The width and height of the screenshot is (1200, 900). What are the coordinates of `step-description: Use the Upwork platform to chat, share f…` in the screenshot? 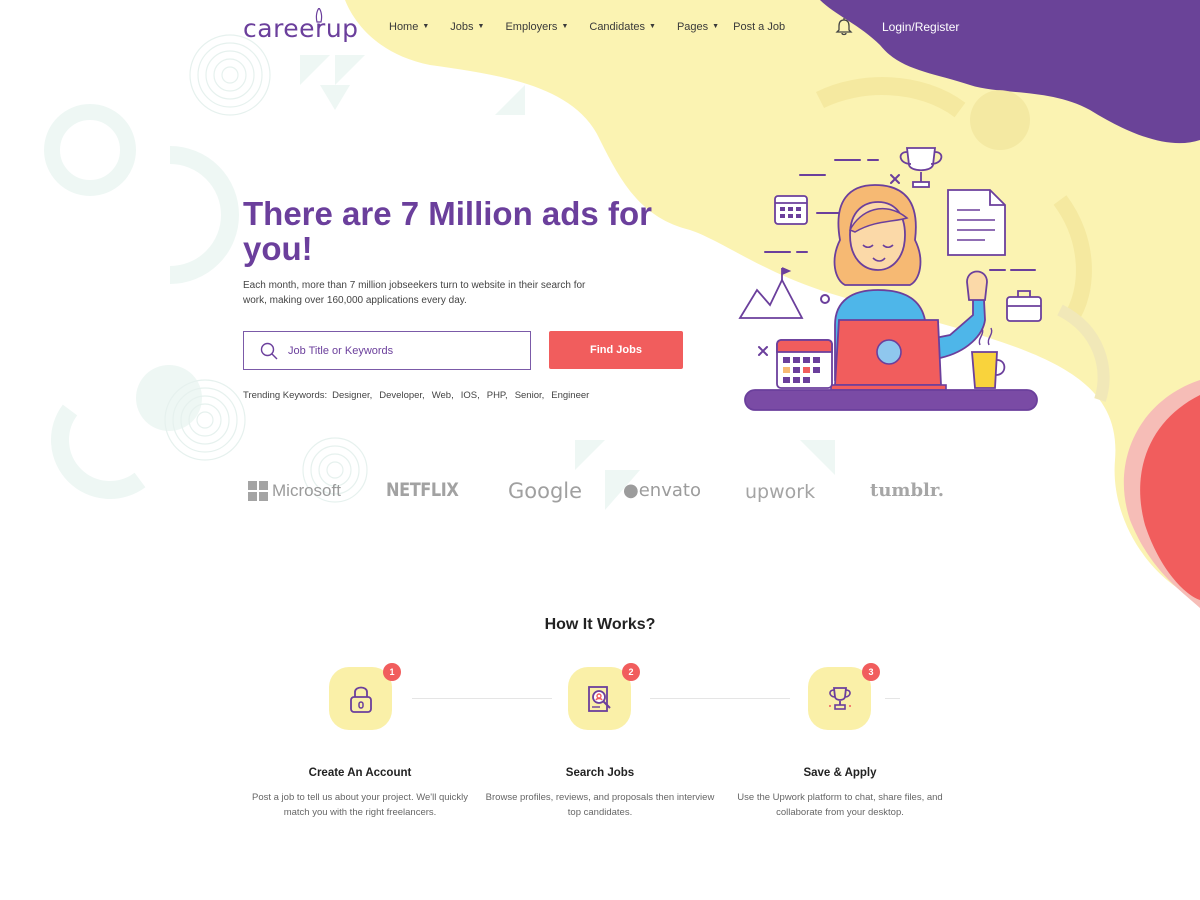 It's located at (840, 805).